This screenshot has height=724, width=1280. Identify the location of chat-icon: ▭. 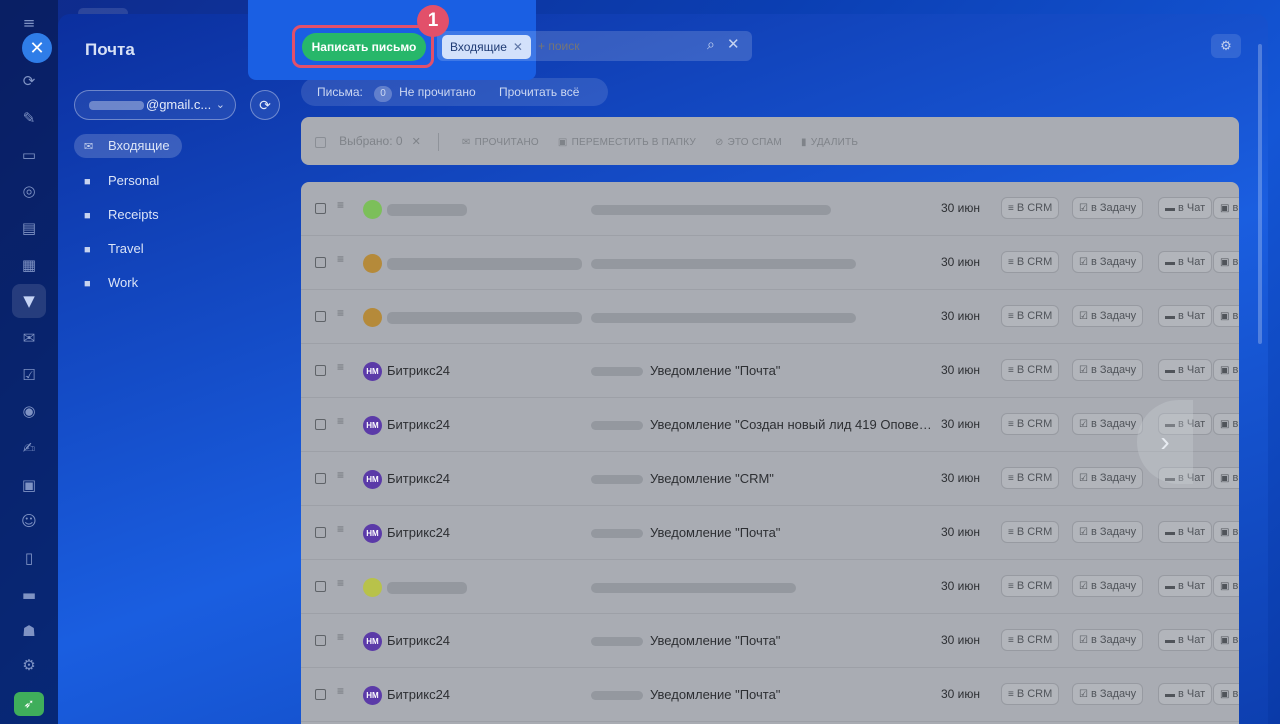
(29, 155).